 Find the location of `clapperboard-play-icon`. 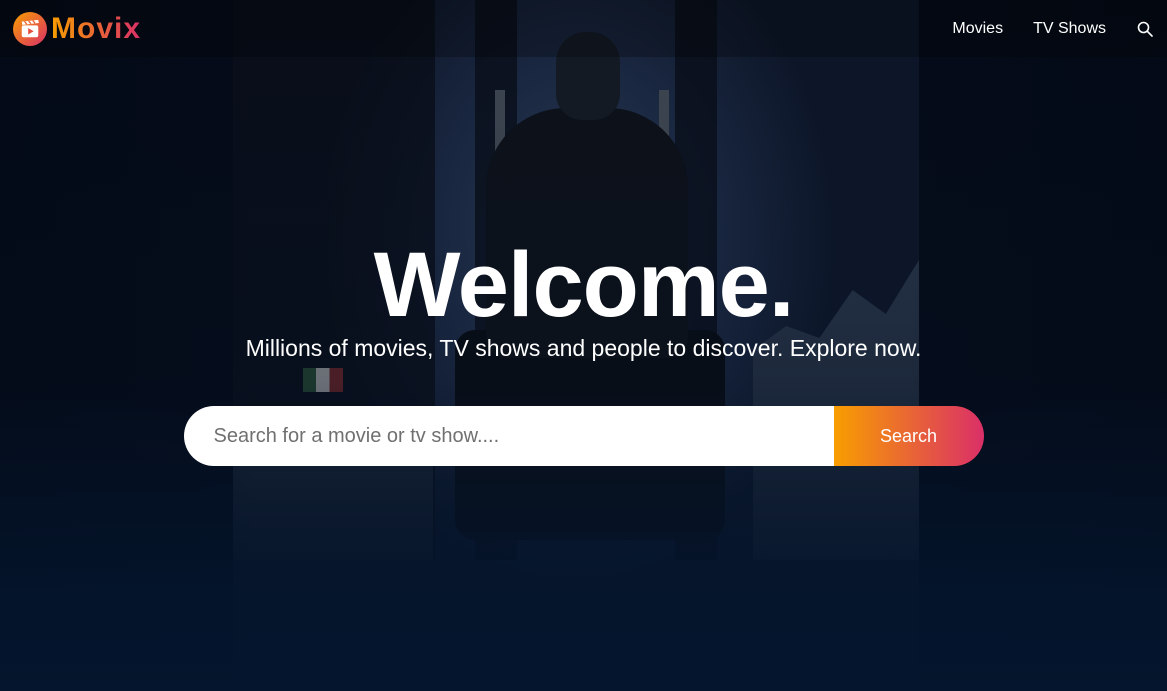

clapperboard-play-icon is located at coordinates (30, 28).